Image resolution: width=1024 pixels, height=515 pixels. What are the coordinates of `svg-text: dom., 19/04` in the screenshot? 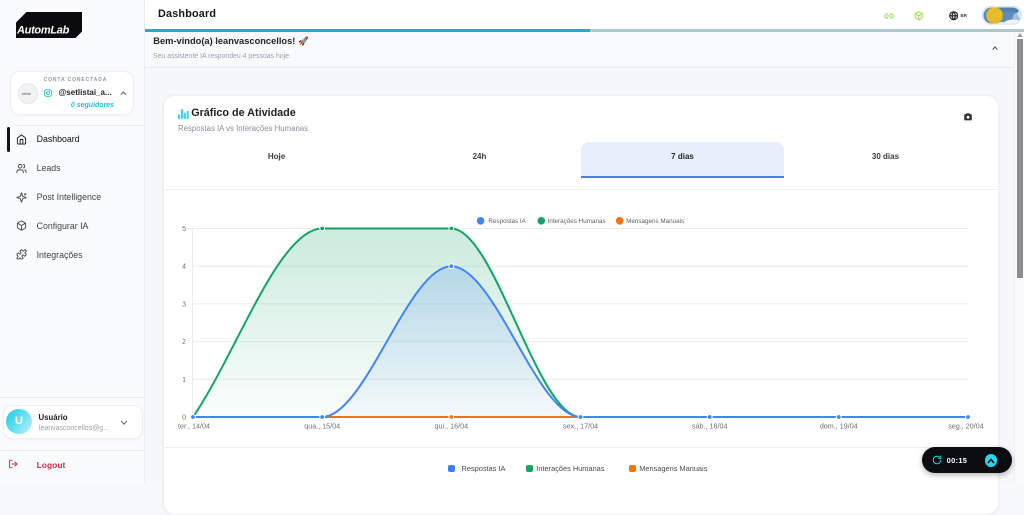 It's located at (839, 426).